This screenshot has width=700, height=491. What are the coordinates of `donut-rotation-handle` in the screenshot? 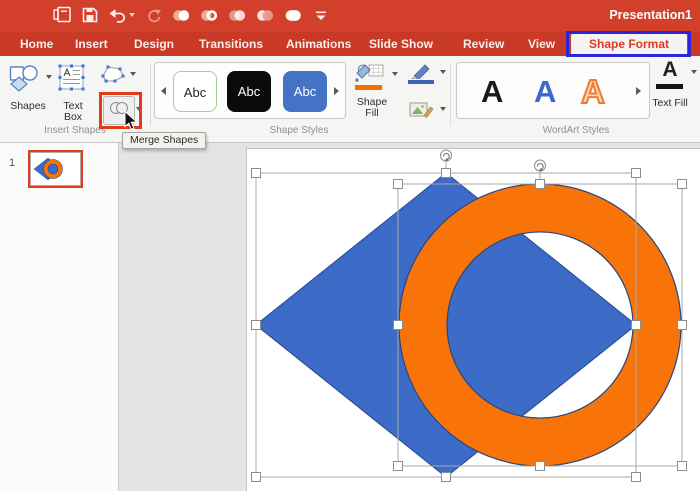 It's located at (540, 169).